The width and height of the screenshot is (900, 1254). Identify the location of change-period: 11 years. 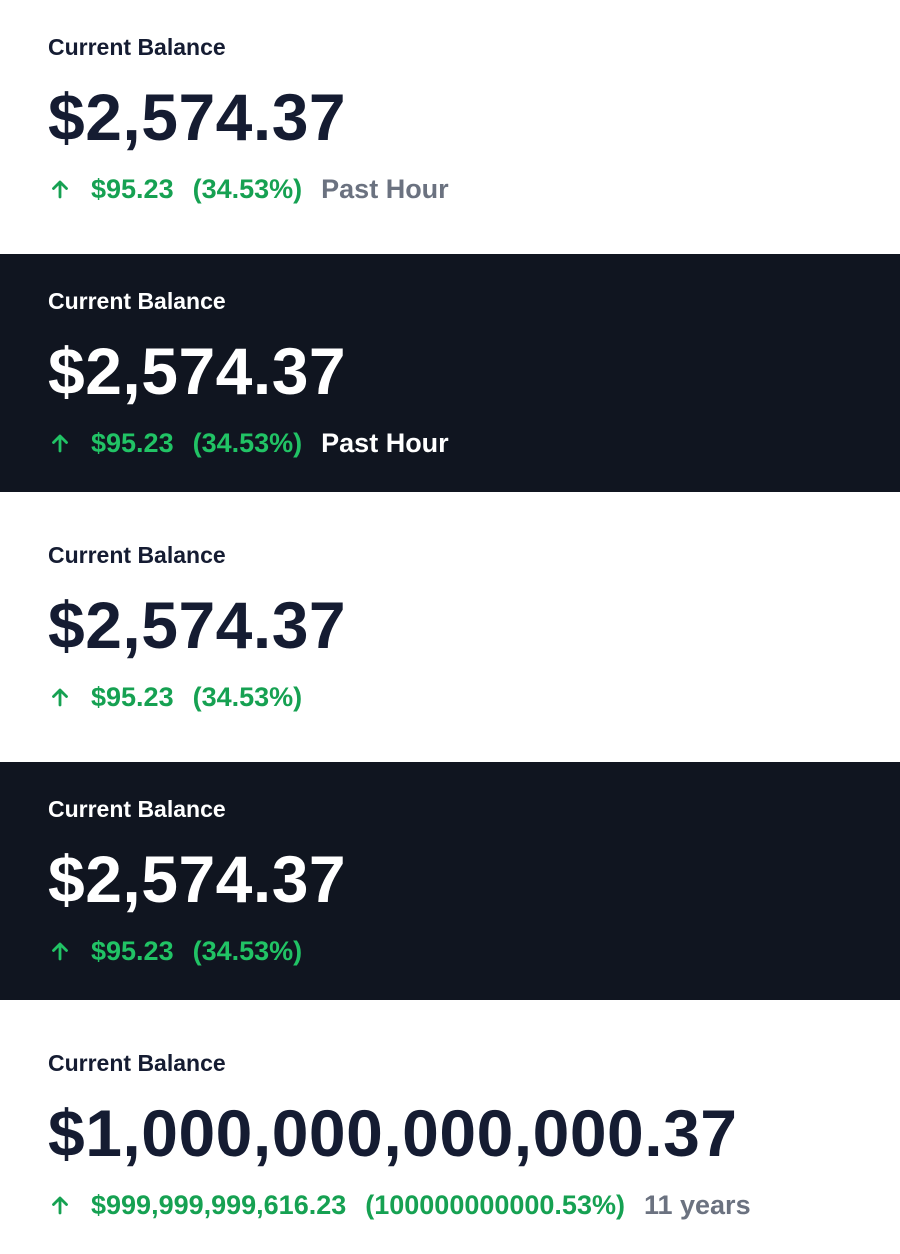
(697, 1205).